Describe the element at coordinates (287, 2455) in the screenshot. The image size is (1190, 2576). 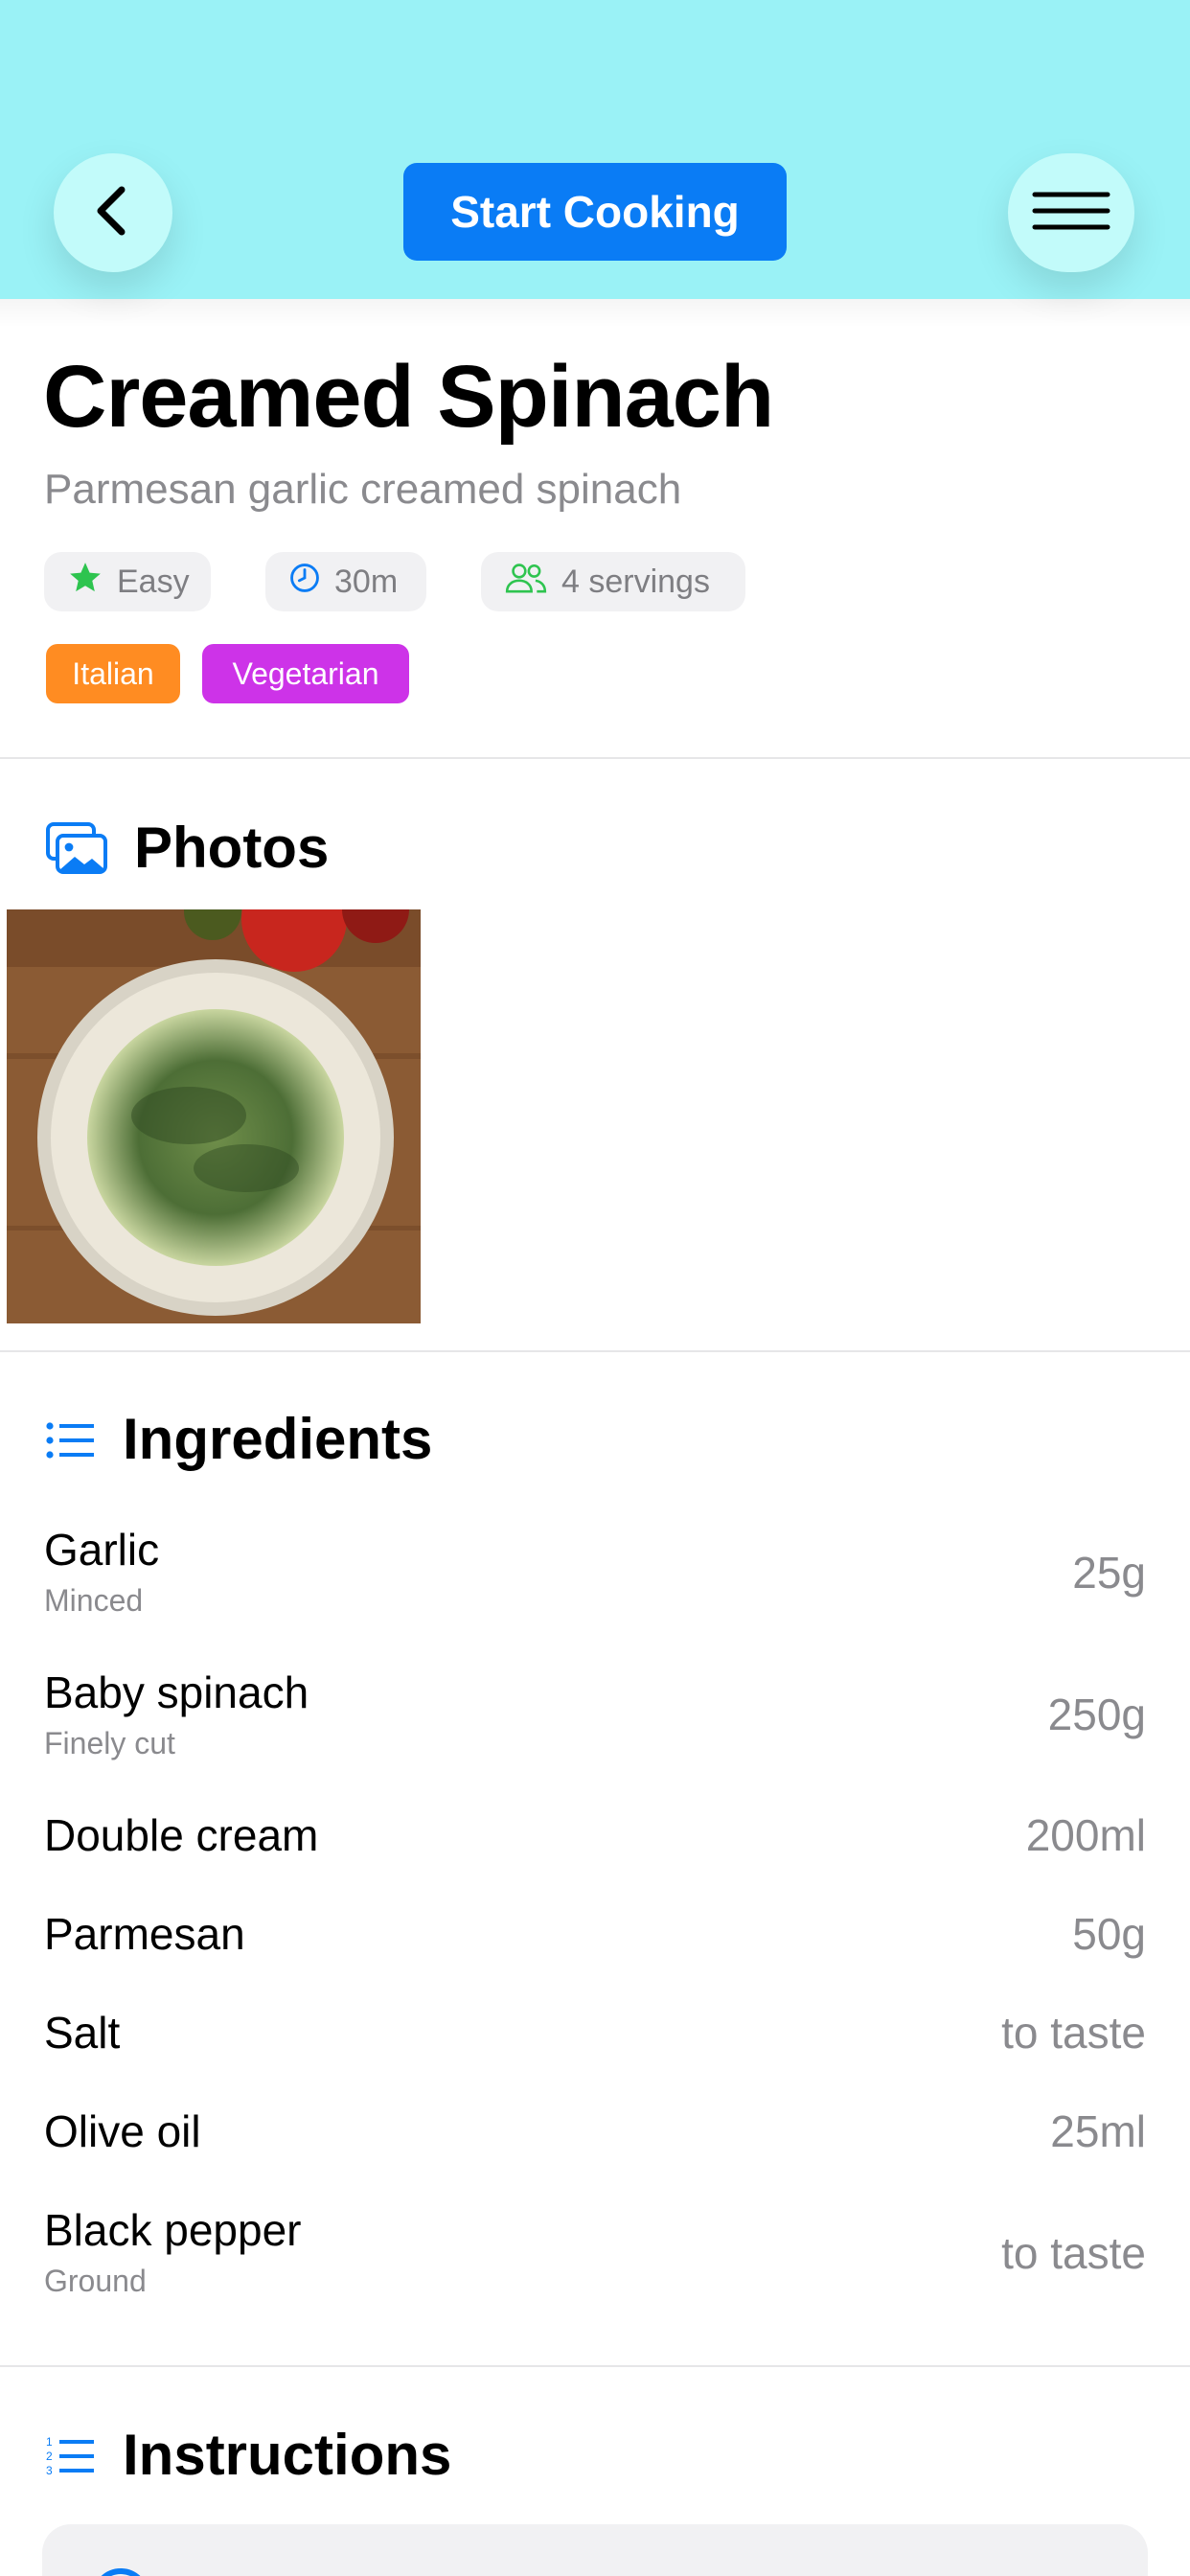
I see `instructions-heading: Instructions` at that location.